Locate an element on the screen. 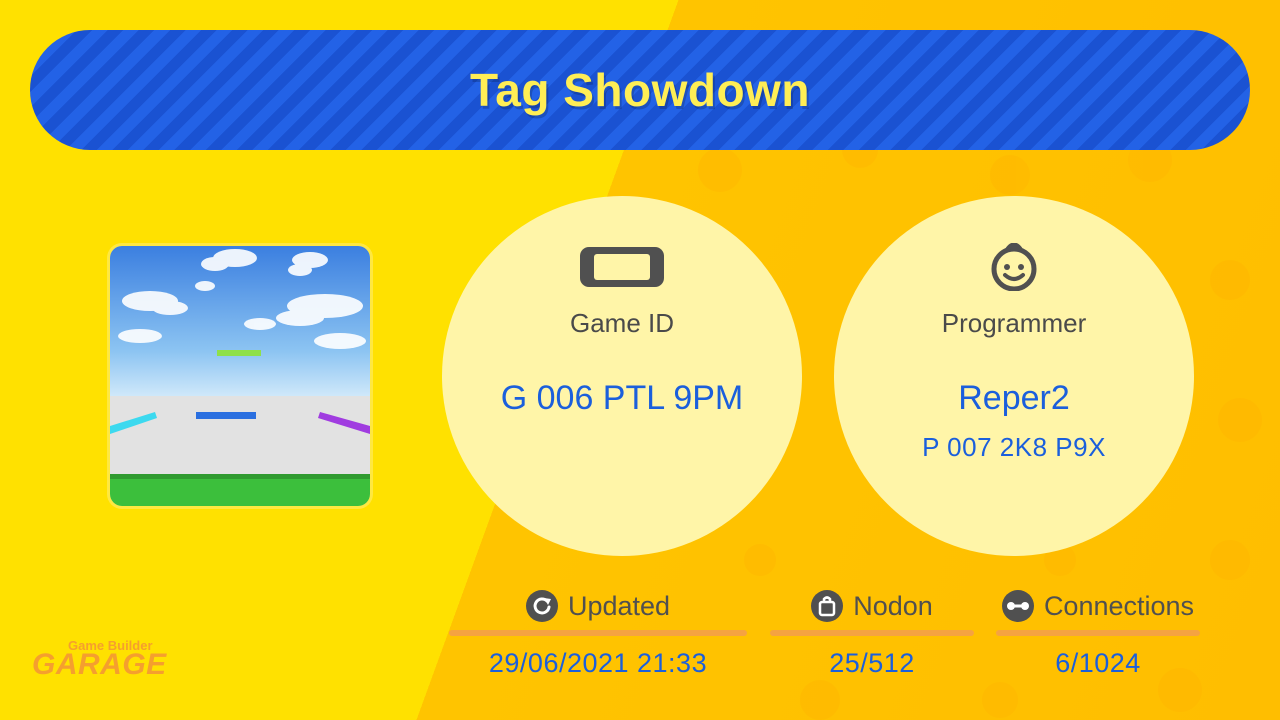 The width and height of the screenshot is (1280, 720). updated-stat: Updated 29/06/2021 21:33 is located at coordinates (598, 632).